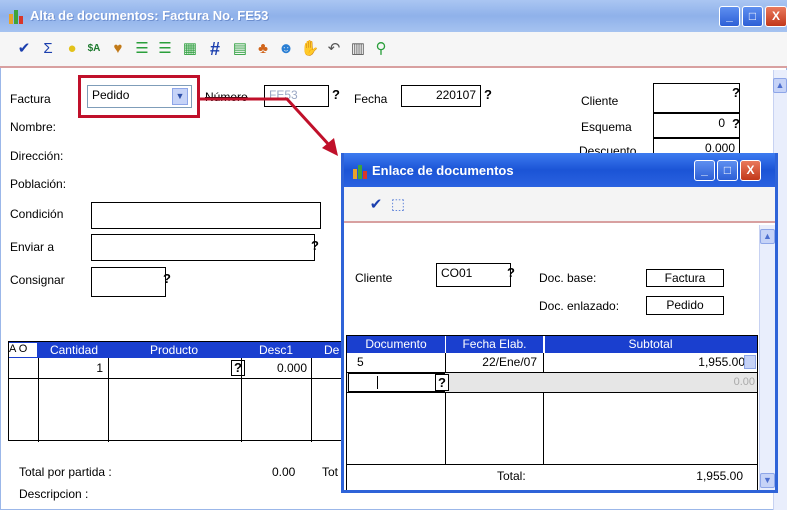  What do you see at coordinates (704, 170) in the screenshot?
I see `dialog-minimize-button: _` at bounding box center [704, 170].